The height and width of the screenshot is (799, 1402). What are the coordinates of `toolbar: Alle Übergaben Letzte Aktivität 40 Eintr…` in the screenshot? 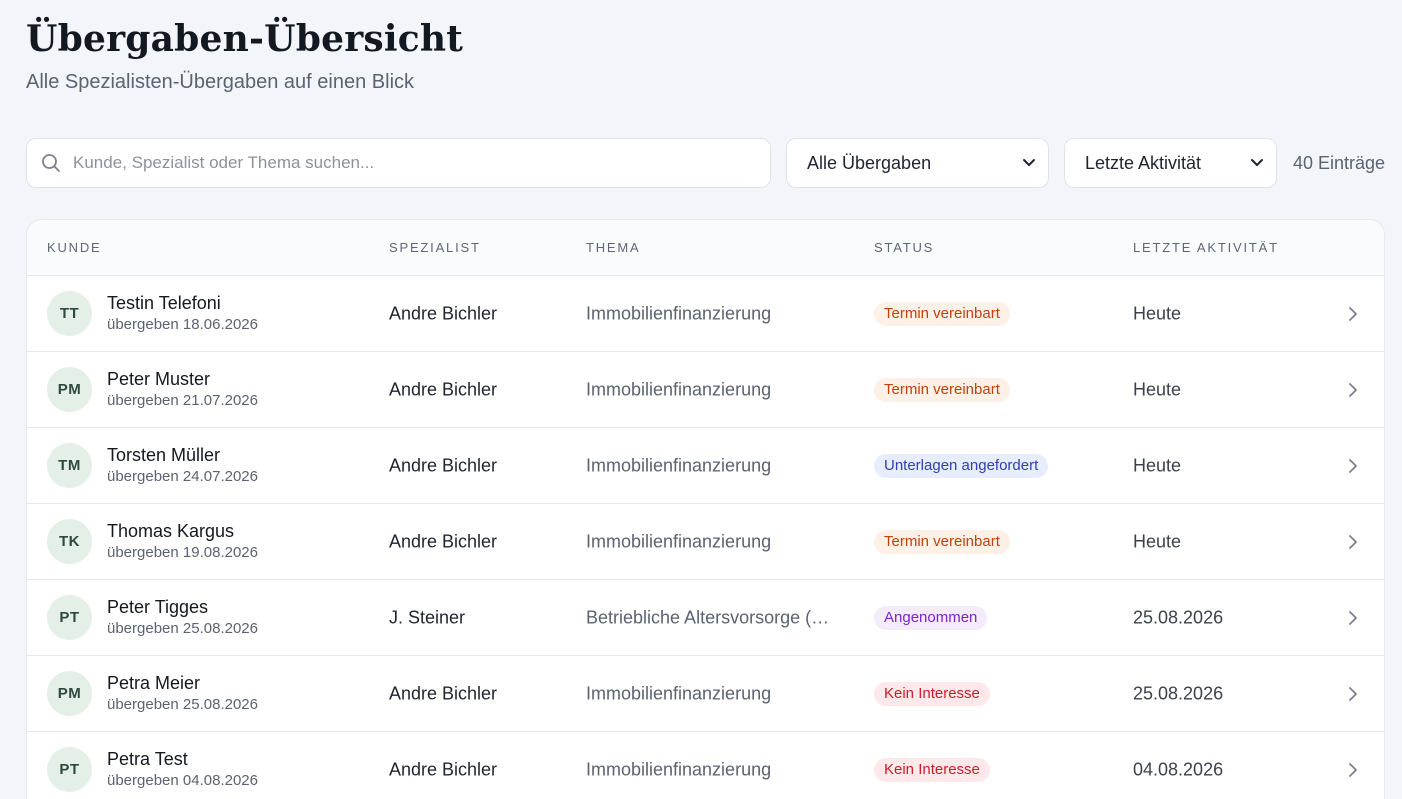 It's located at (707, 163).